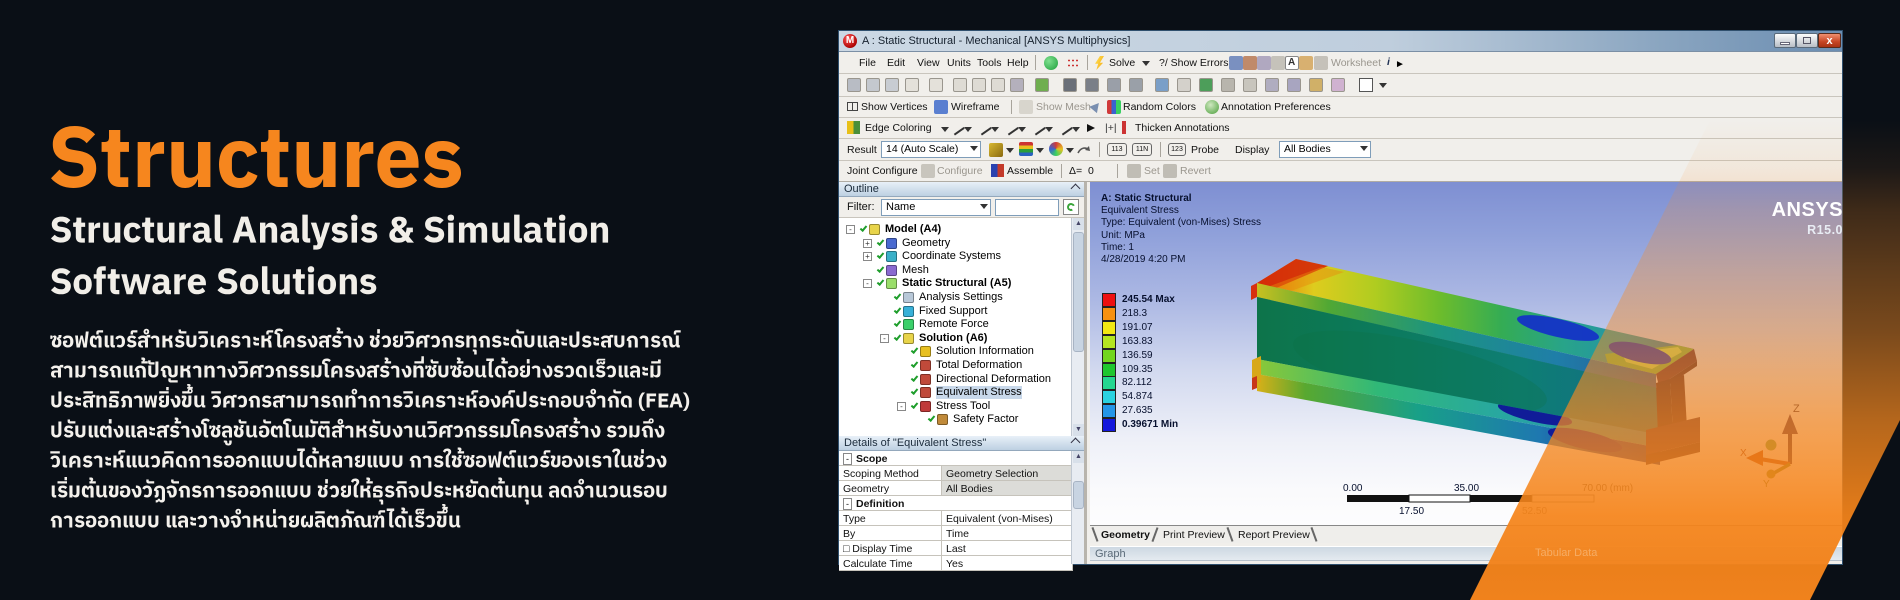  Describe the element at coordinates (1607, 488) in the screenshot. I see `svg-text: 70.00 (mm)` at that location.